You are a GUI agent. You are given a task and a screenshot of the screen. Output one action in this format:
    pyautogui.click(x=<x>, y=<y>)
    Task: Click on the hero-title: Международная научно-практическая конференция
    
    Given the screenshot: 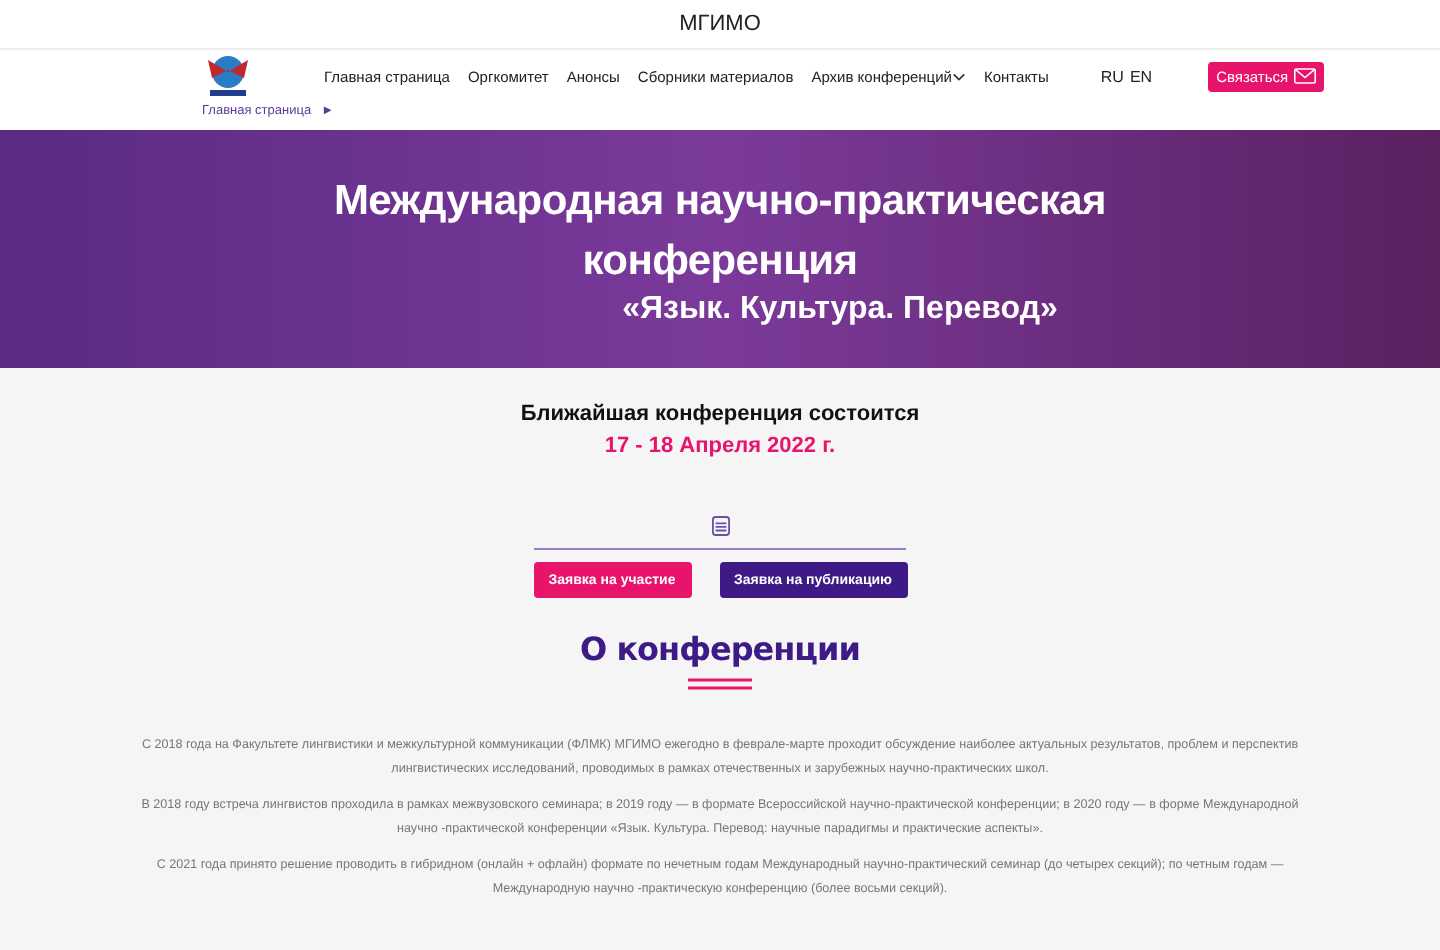 What is the action you would take?
    pyautogui.click(x=720, y=231)
    